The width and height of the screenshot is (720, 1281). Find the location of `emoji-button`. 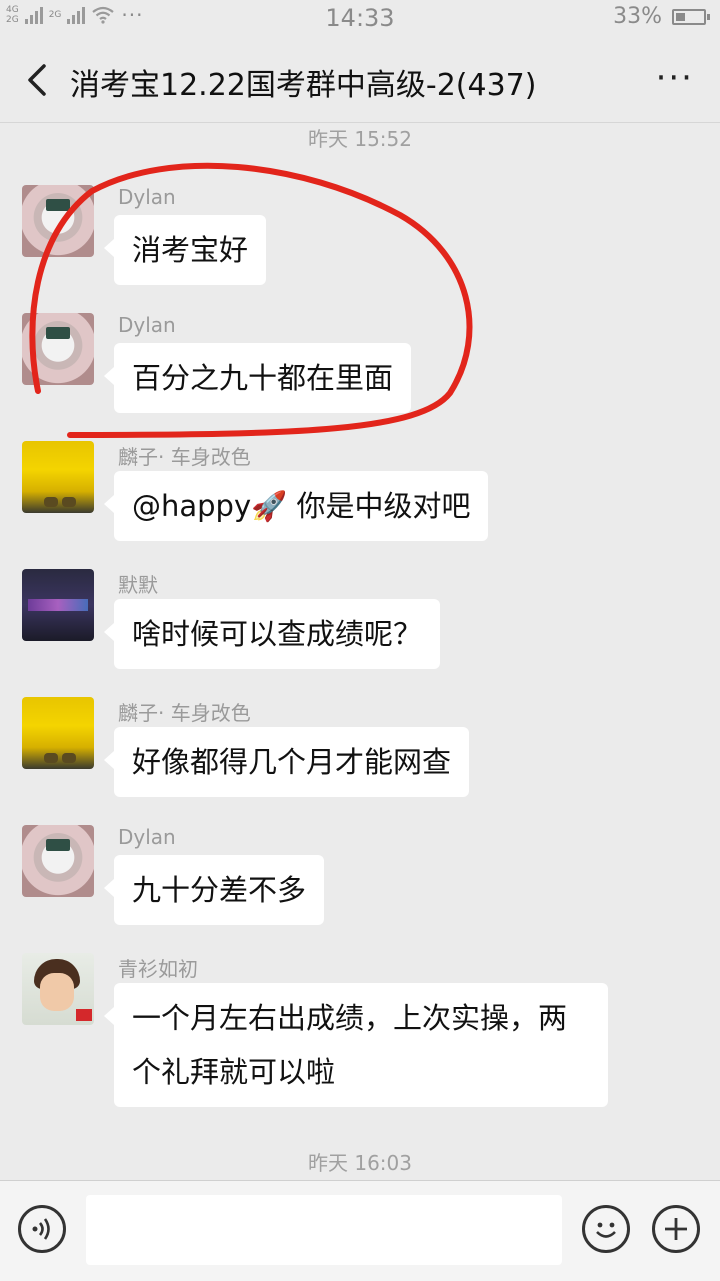

emoji-button is located at coordinates (606, 1229).